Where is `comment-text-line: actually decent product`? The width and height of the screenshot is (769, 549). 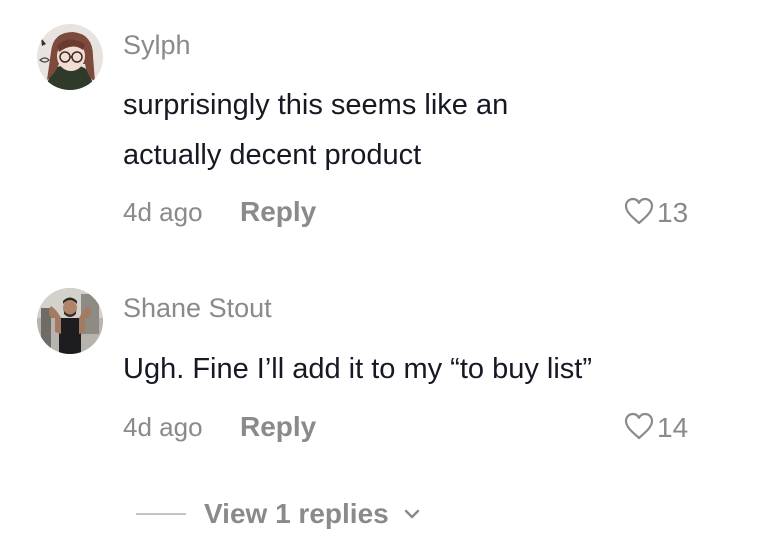
comment-text-line: actually decent product is located at coordinates (272, 155).